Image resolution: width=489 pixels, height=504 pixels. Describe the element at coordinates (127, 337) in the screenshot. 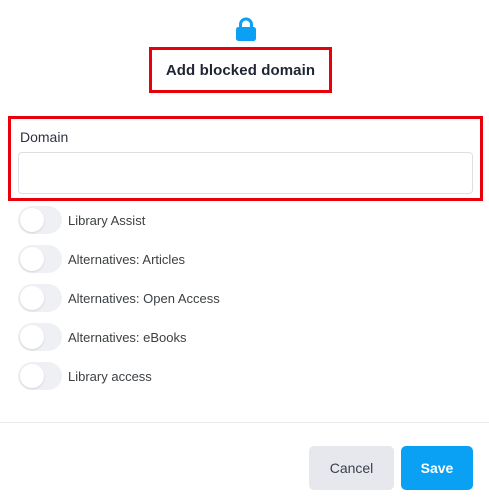

I see `toggle-label: Alternatives: eBooks` at that location.